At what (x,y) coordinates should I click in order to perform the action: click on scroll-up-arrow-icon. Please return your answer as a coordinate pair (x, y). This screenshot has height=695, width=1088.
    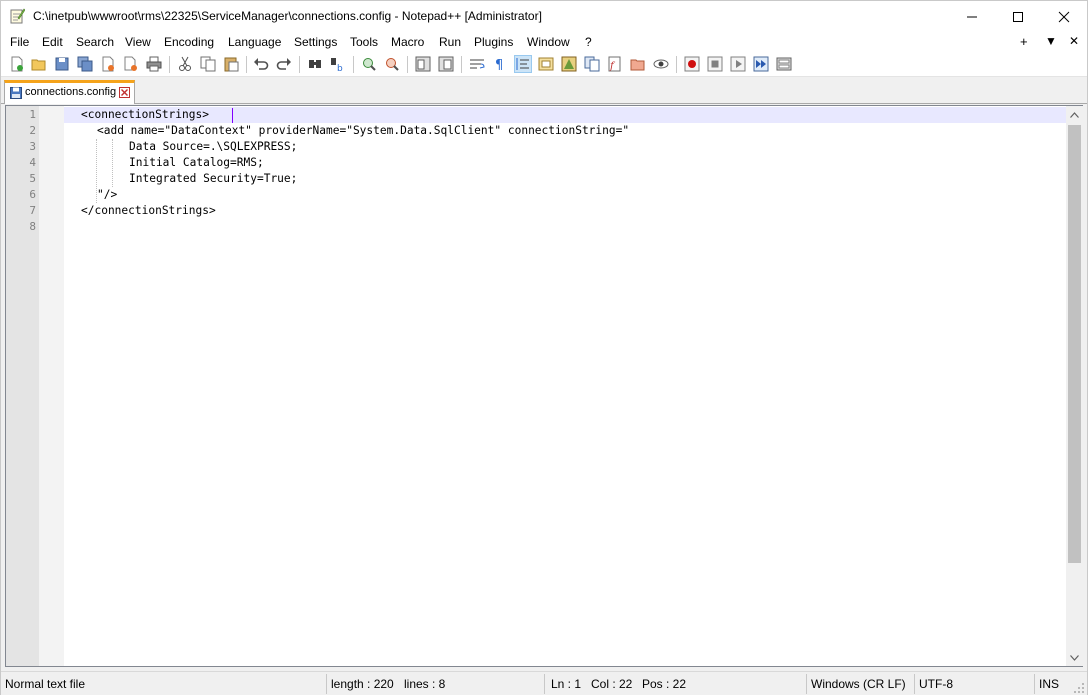
    Looking at the image, I should click on (1074, 114).